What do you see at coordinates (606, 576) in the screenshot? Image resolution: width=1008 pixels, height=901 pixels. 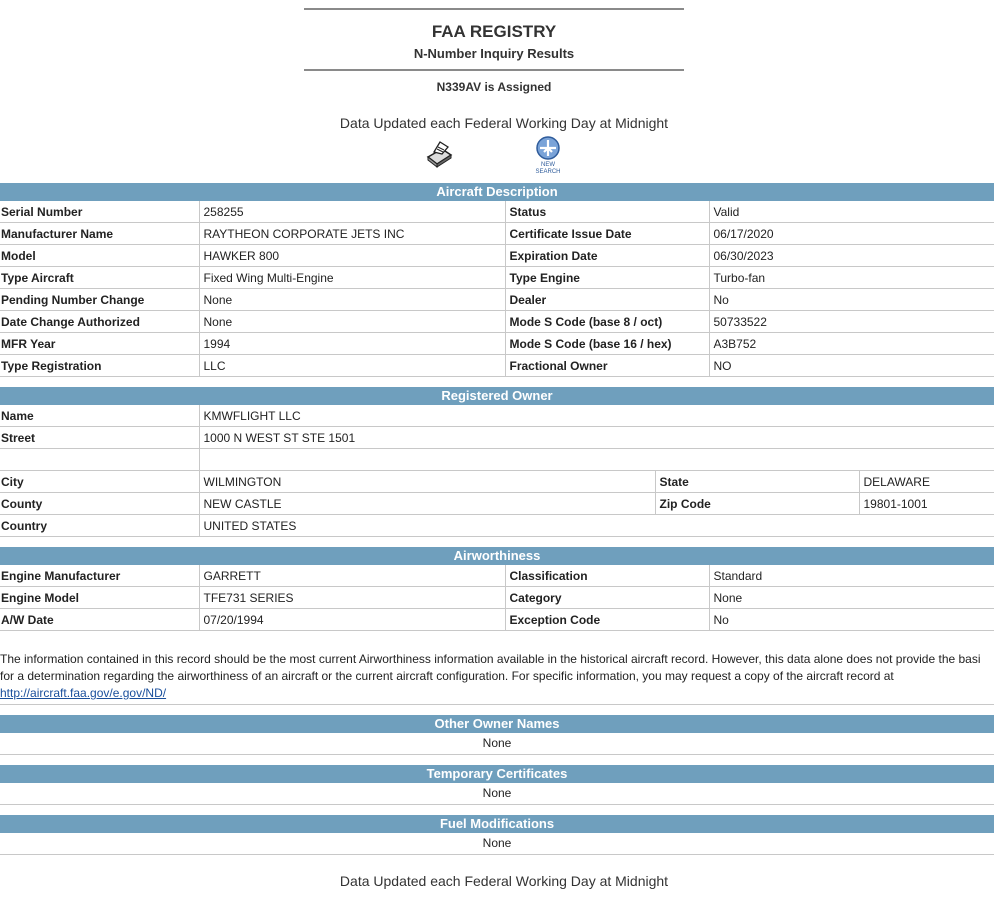 I see `field-label: Classification` at bounding box center [606, 576].